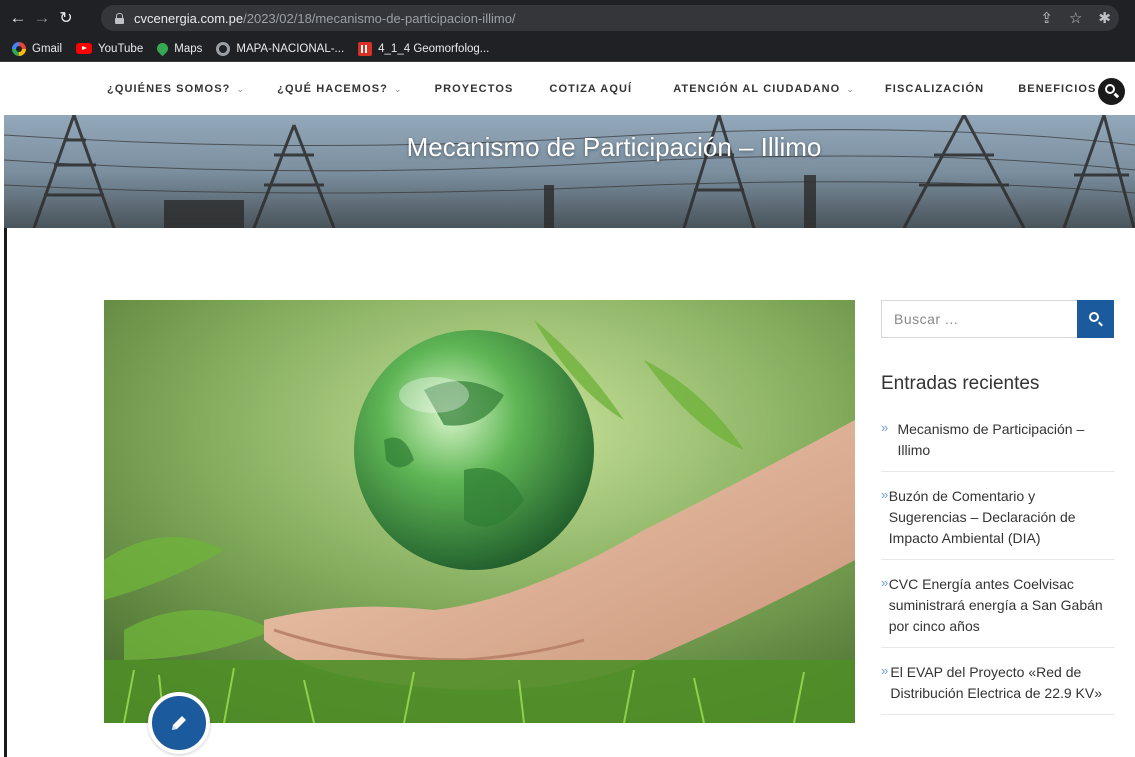  I want to click on menu-item-que-hacemos: ¿QUÉ HACEMOS? ⌄, so click(340, 89).